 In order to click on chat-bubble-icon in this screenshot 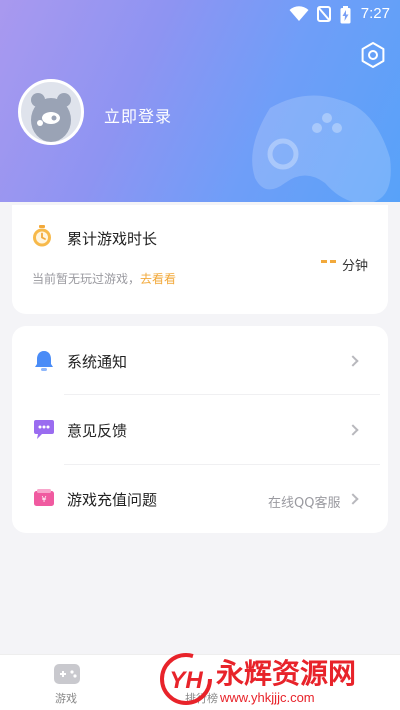, I will do `click(44, 429)`.